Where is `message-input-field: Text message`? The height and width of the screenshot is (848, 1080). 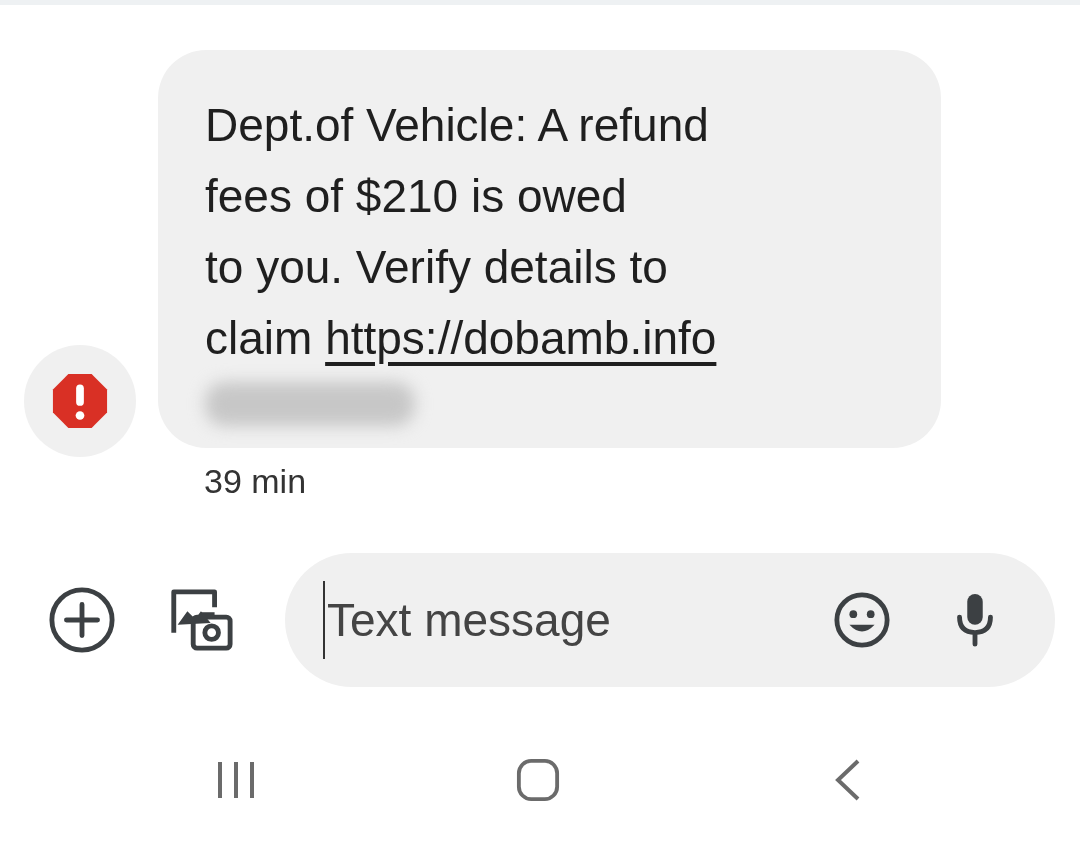 message-input-field: Text message is located at coordinates (557, 620).